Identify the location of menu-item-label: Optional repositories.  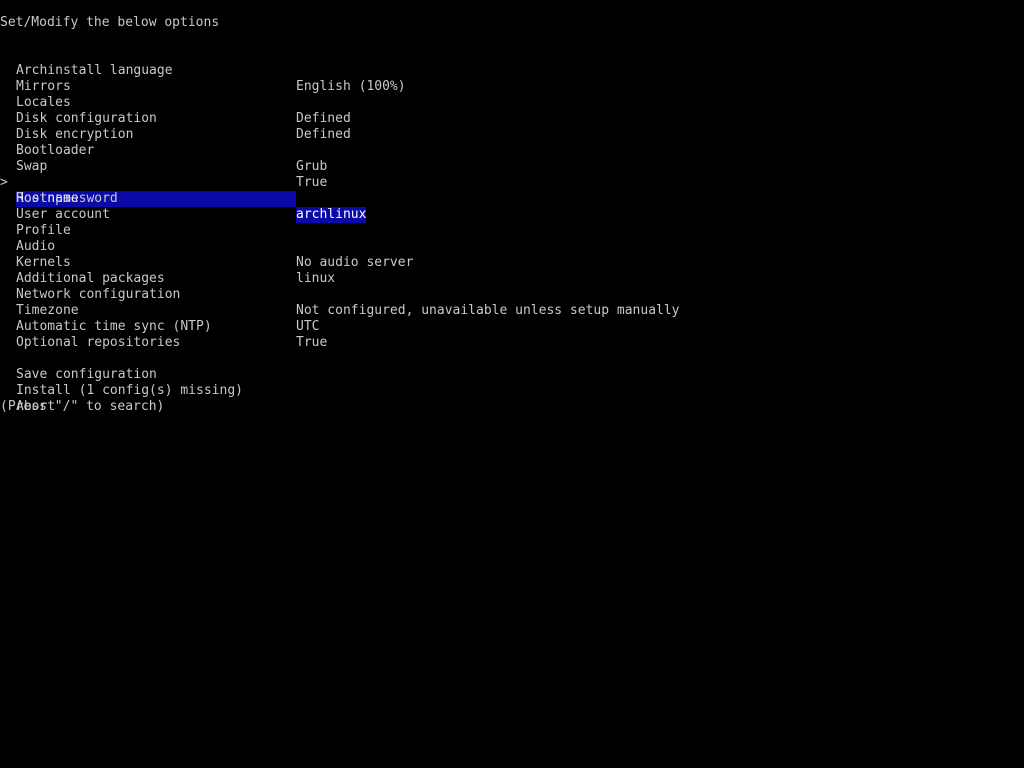
(98, 342).